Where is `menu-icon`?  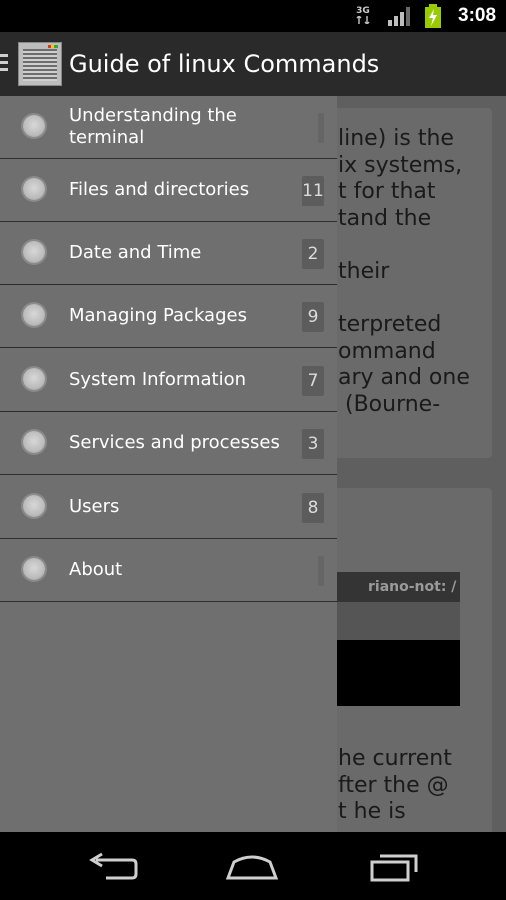 menu-icon is located at coordinates (4, 64).